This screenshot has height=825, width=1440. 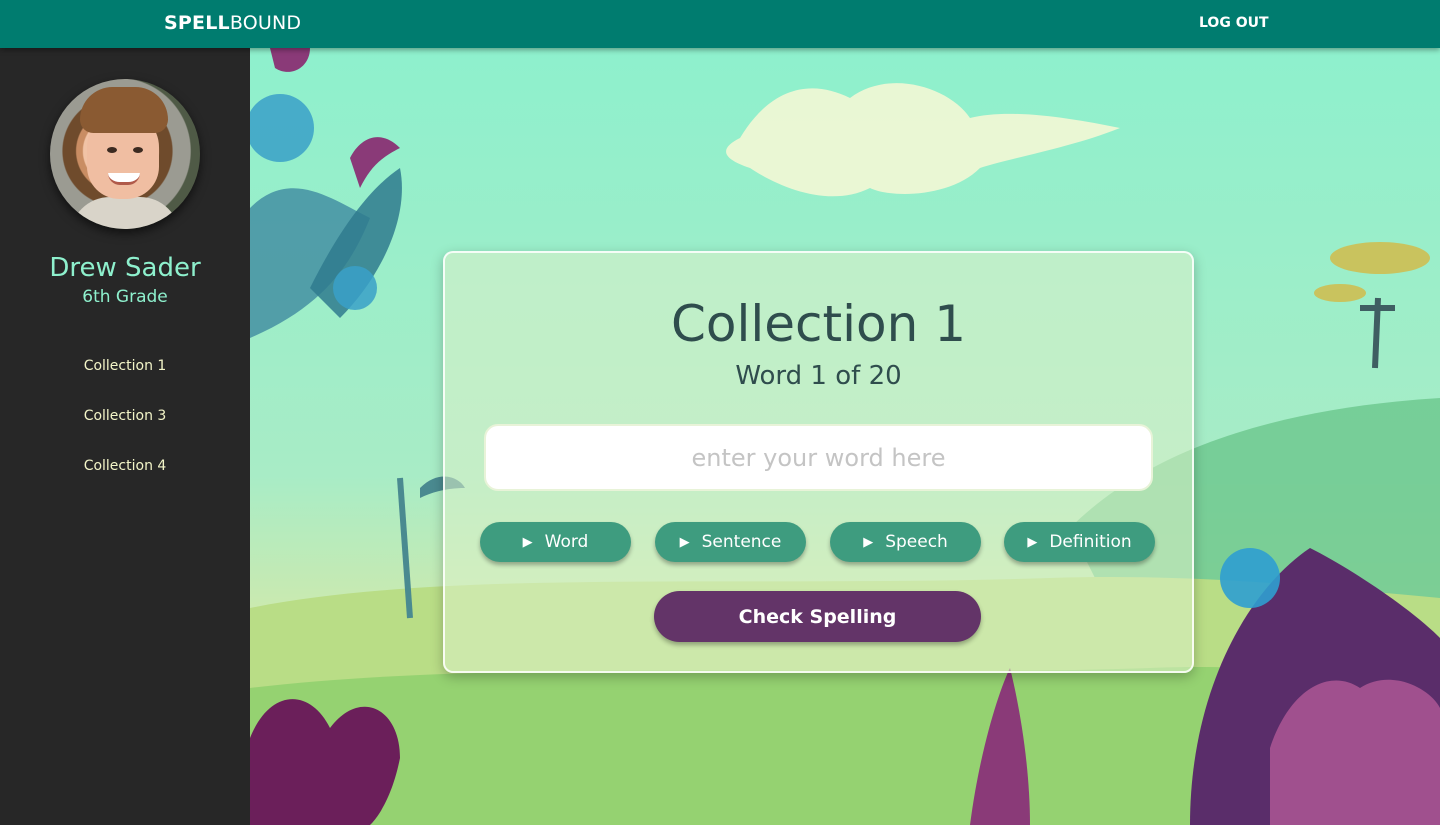 What do you see at coordinates (1090, 542) in the screenshot?
I see `play-definition-label: Definition` at bounding box center [1090, 542].